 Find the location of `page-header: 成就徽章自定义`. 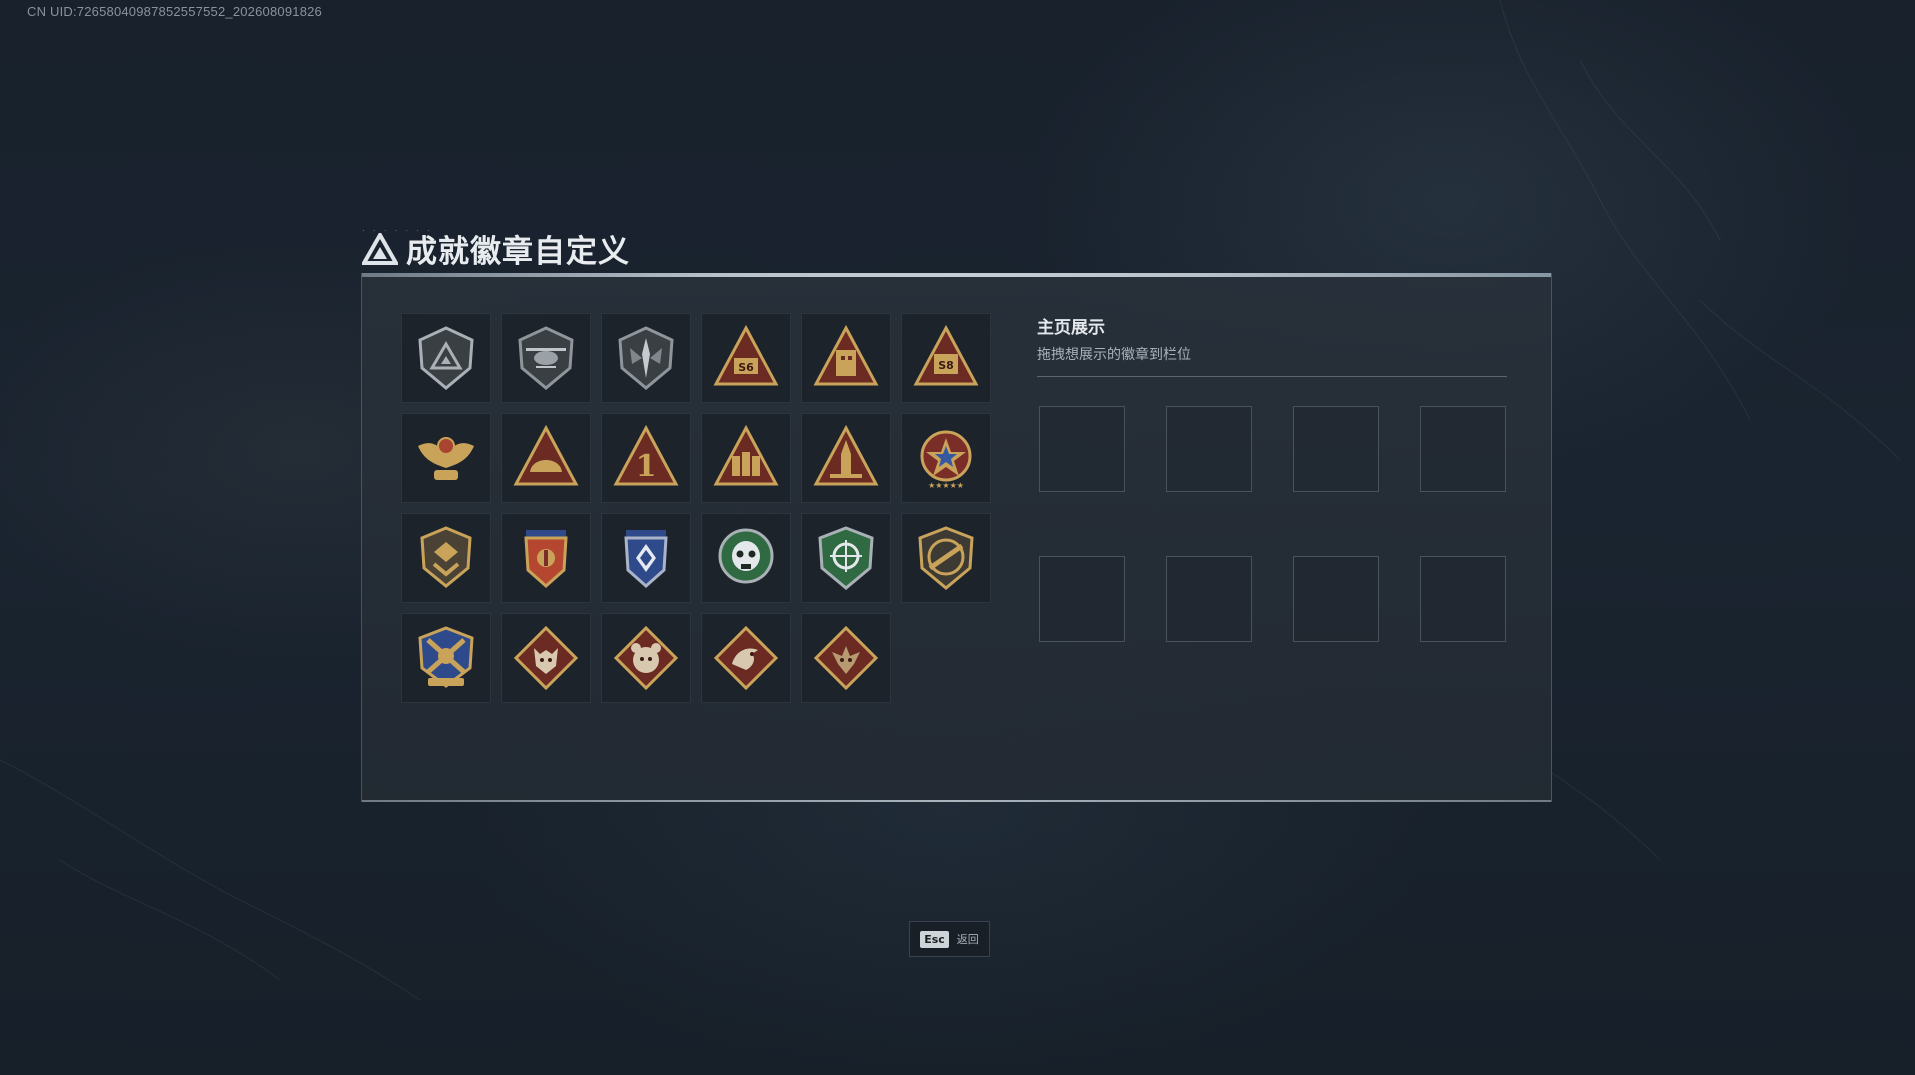

page-header: 成就徽章自定义 is located at coordinates (496, 248).